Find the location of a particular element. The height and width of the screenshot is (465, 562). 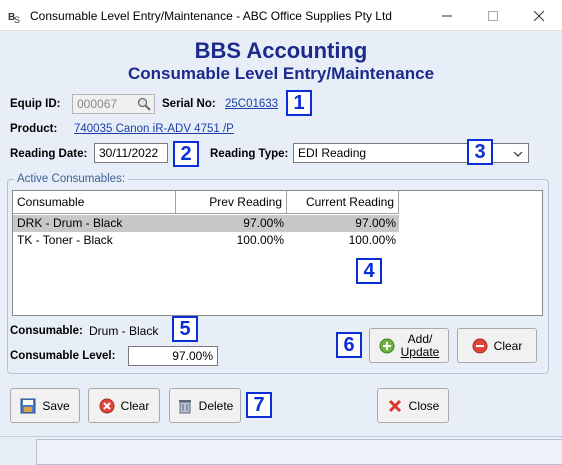

callout-5: 5 is located at coordinates (185, 329).